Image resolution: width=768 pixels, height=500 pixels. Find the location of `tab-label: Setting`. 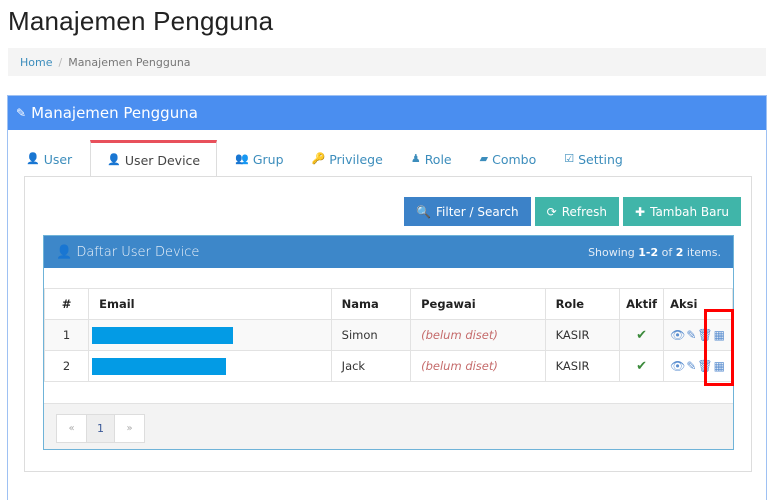

tab-label: Setting is located at coordinates (600, 159).